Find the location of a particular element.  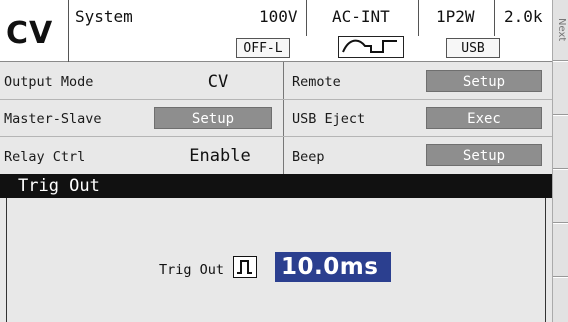

relay-ctrl-label: Relay Ctrl is located at coordinates (45, 157).